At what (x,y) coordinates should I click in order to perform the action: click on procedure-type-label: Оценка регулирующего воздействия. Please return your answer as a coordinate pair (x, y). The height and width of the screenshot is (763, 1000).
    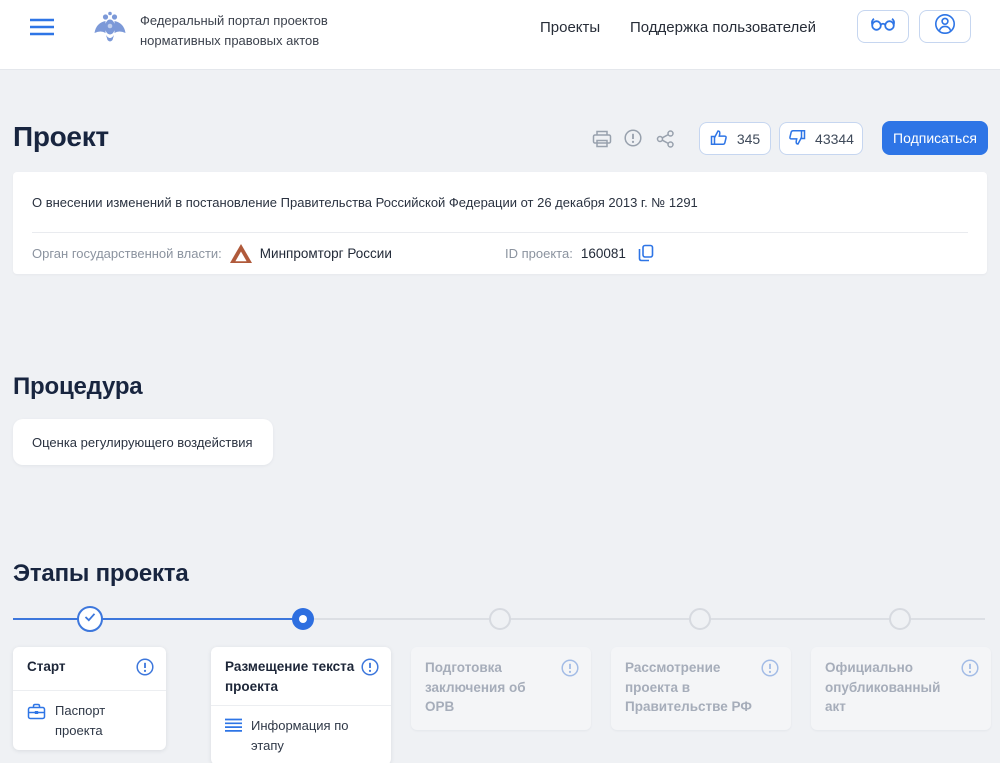
    Looking at the image, I should click on (142, 442).